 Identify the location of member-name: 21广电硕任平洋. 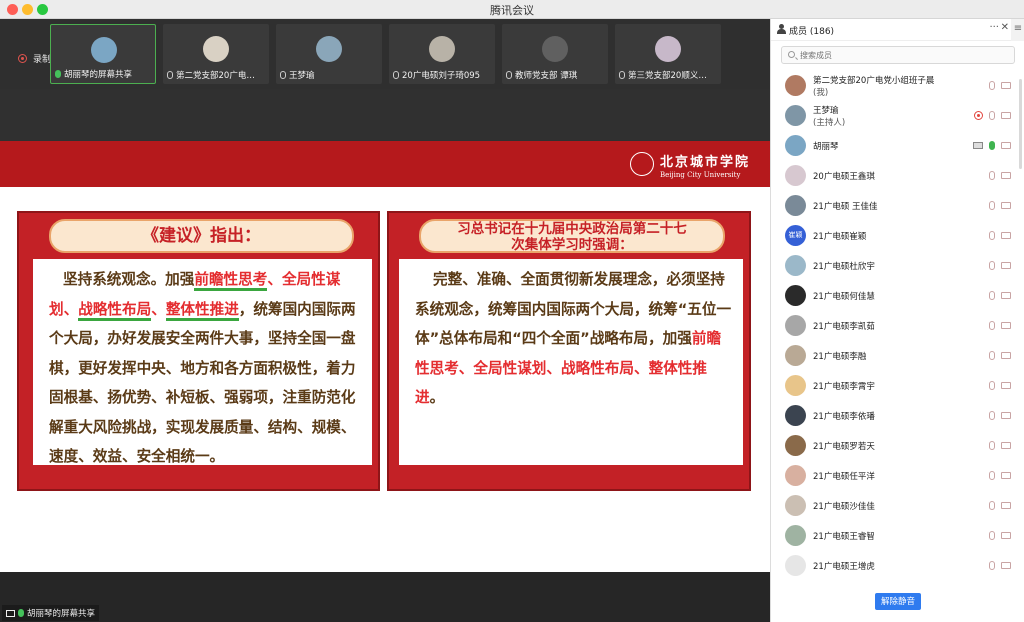
(844, 477).